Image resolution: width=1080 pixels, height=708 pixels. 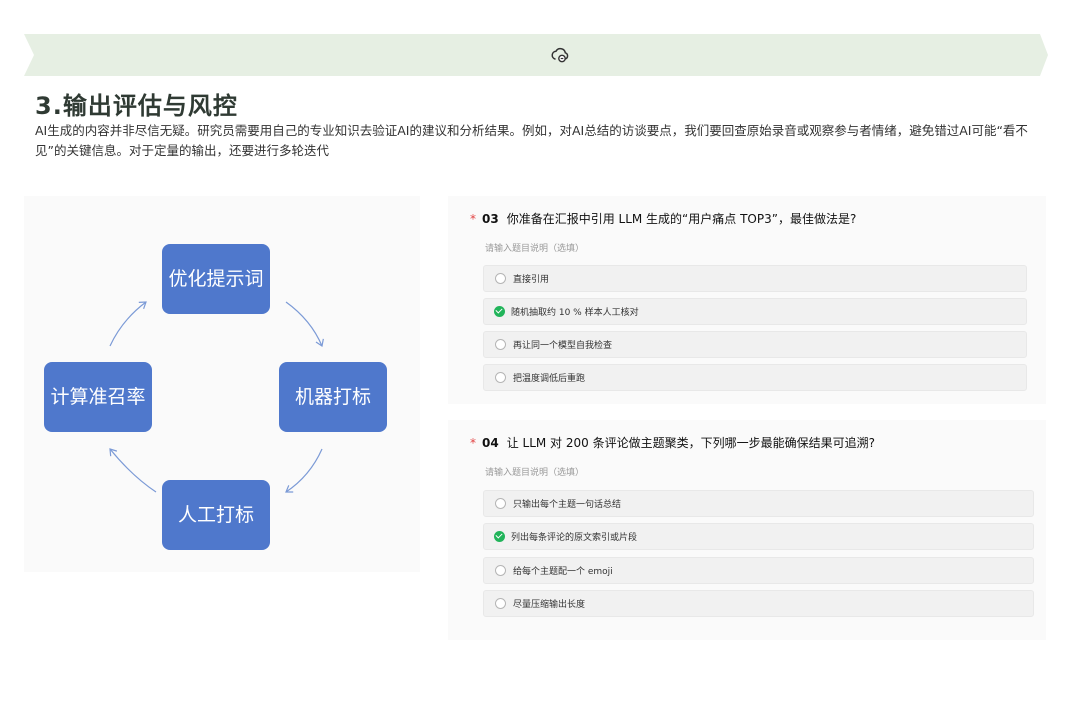 What do you see at coordinates (681, 219) in the screenshot?
I see `question-text: 你准备在汇报中引用 LLM 生成的“用户痛点 TOP3”，最佳做法是?` at bounding box center [681, 219].